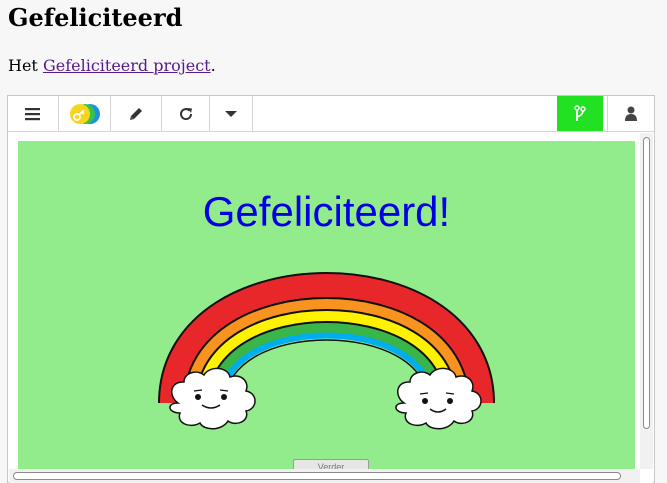 This screenshot has height=483, width=667. Describe the element at coordinates (331, 114) in the screenshot. I see `toolbar` at that location.